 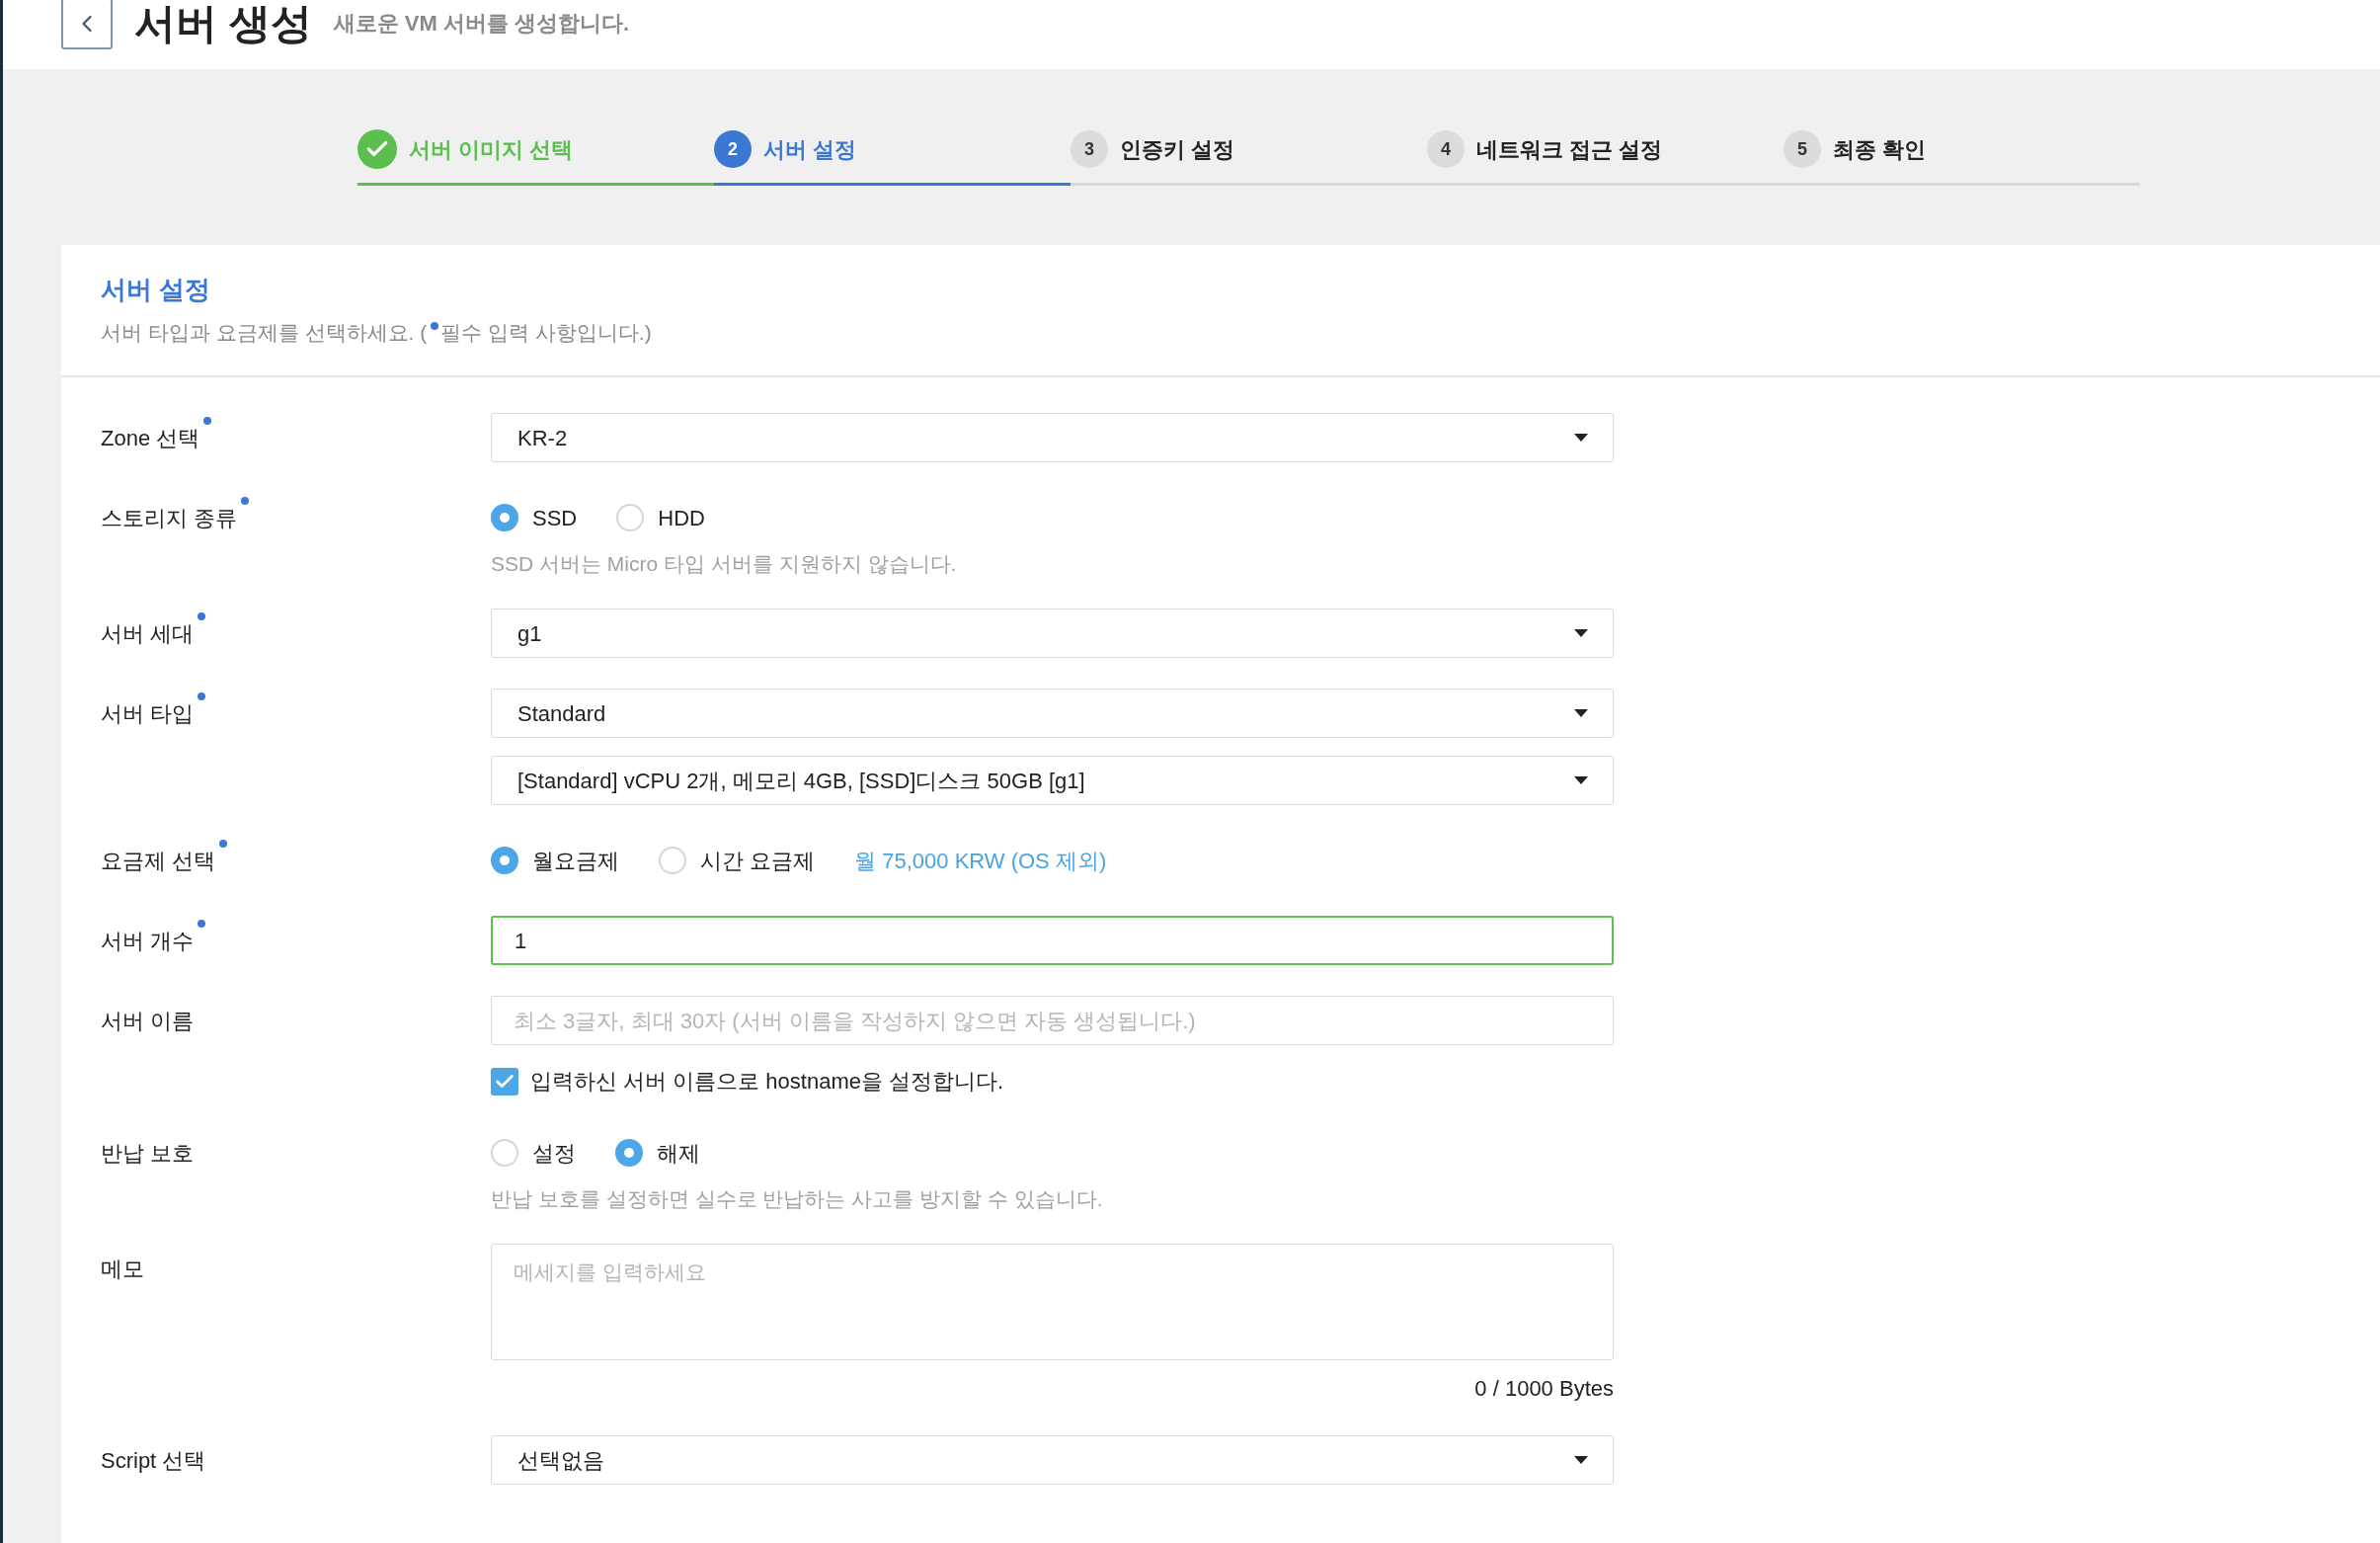 I want to click on back-button, so click(x=87, y=24).